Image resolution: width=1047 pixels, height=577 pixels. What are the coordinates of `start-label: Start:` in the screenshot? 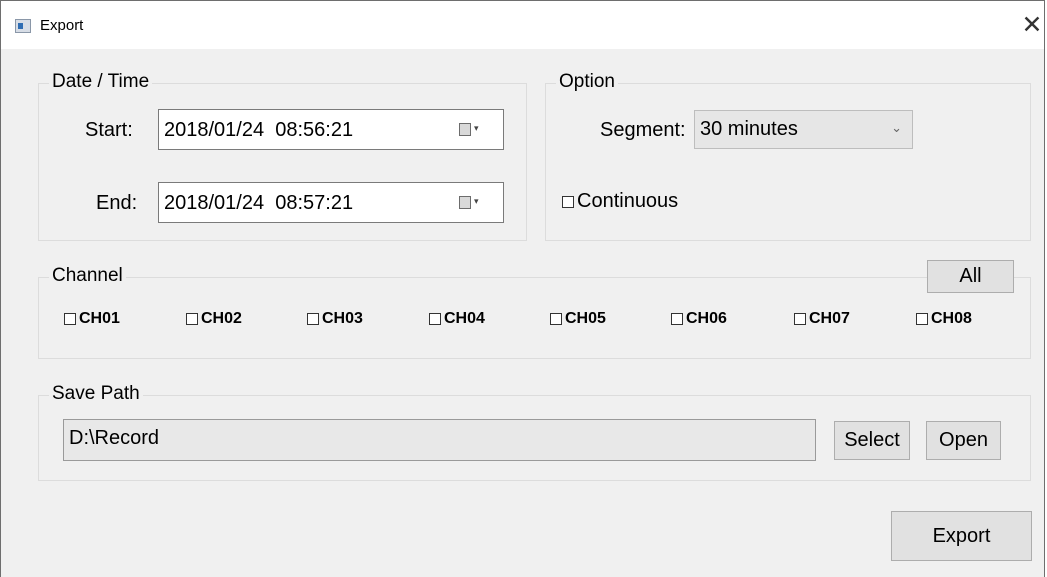 It's located at (109, 130).